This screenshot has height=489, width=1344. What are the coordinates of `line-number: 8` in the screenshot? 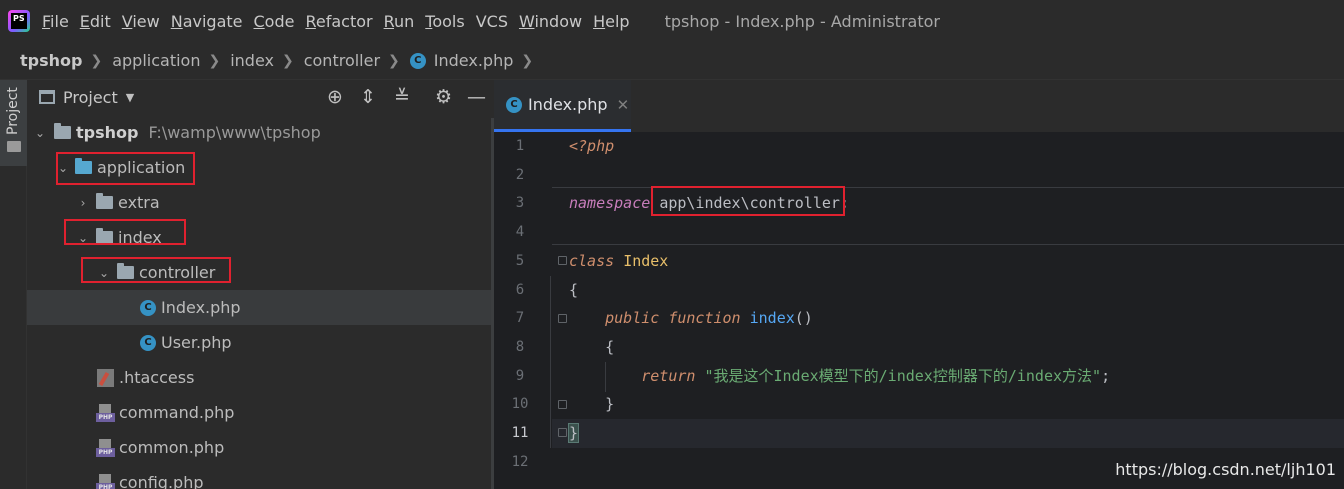 It's located at (520, 346).